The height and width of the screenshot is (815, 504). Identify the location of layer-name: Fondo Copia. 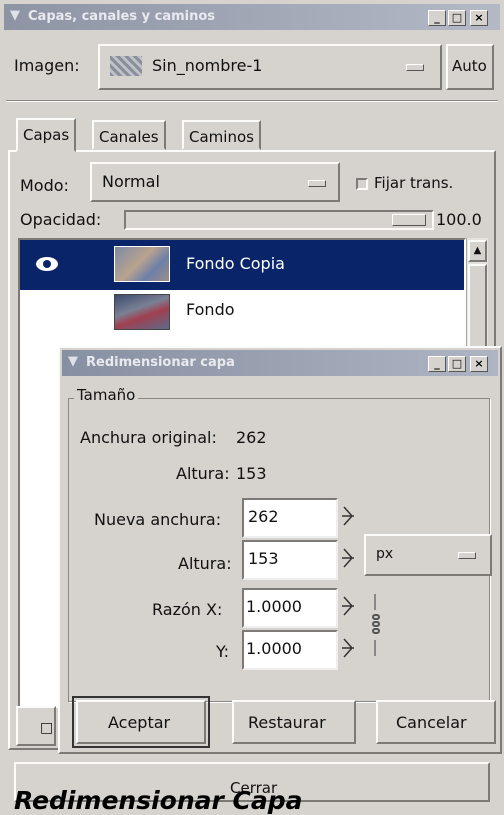
(235, 263).